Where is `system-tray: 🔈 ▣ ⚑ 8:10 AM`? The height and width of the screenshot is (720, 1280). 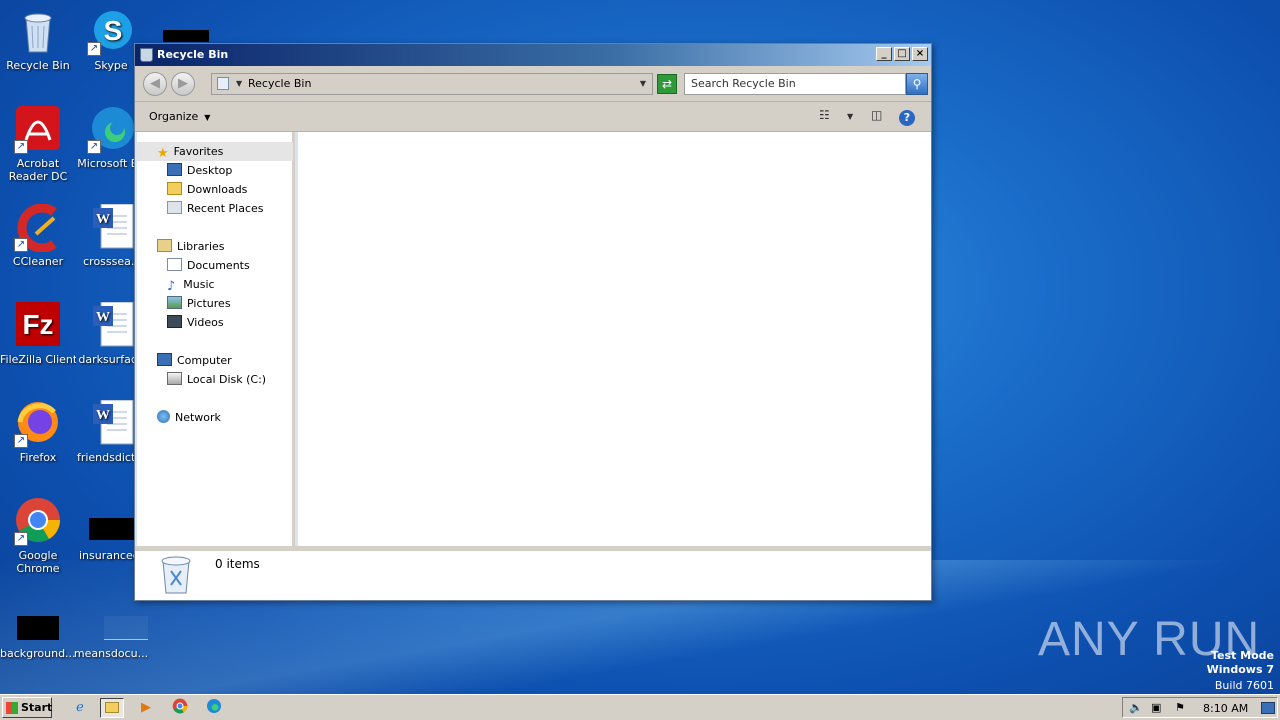
system-tray: 🔈 ▣ ⚑ 8:10 AM is located at coordinates (1200, 707).